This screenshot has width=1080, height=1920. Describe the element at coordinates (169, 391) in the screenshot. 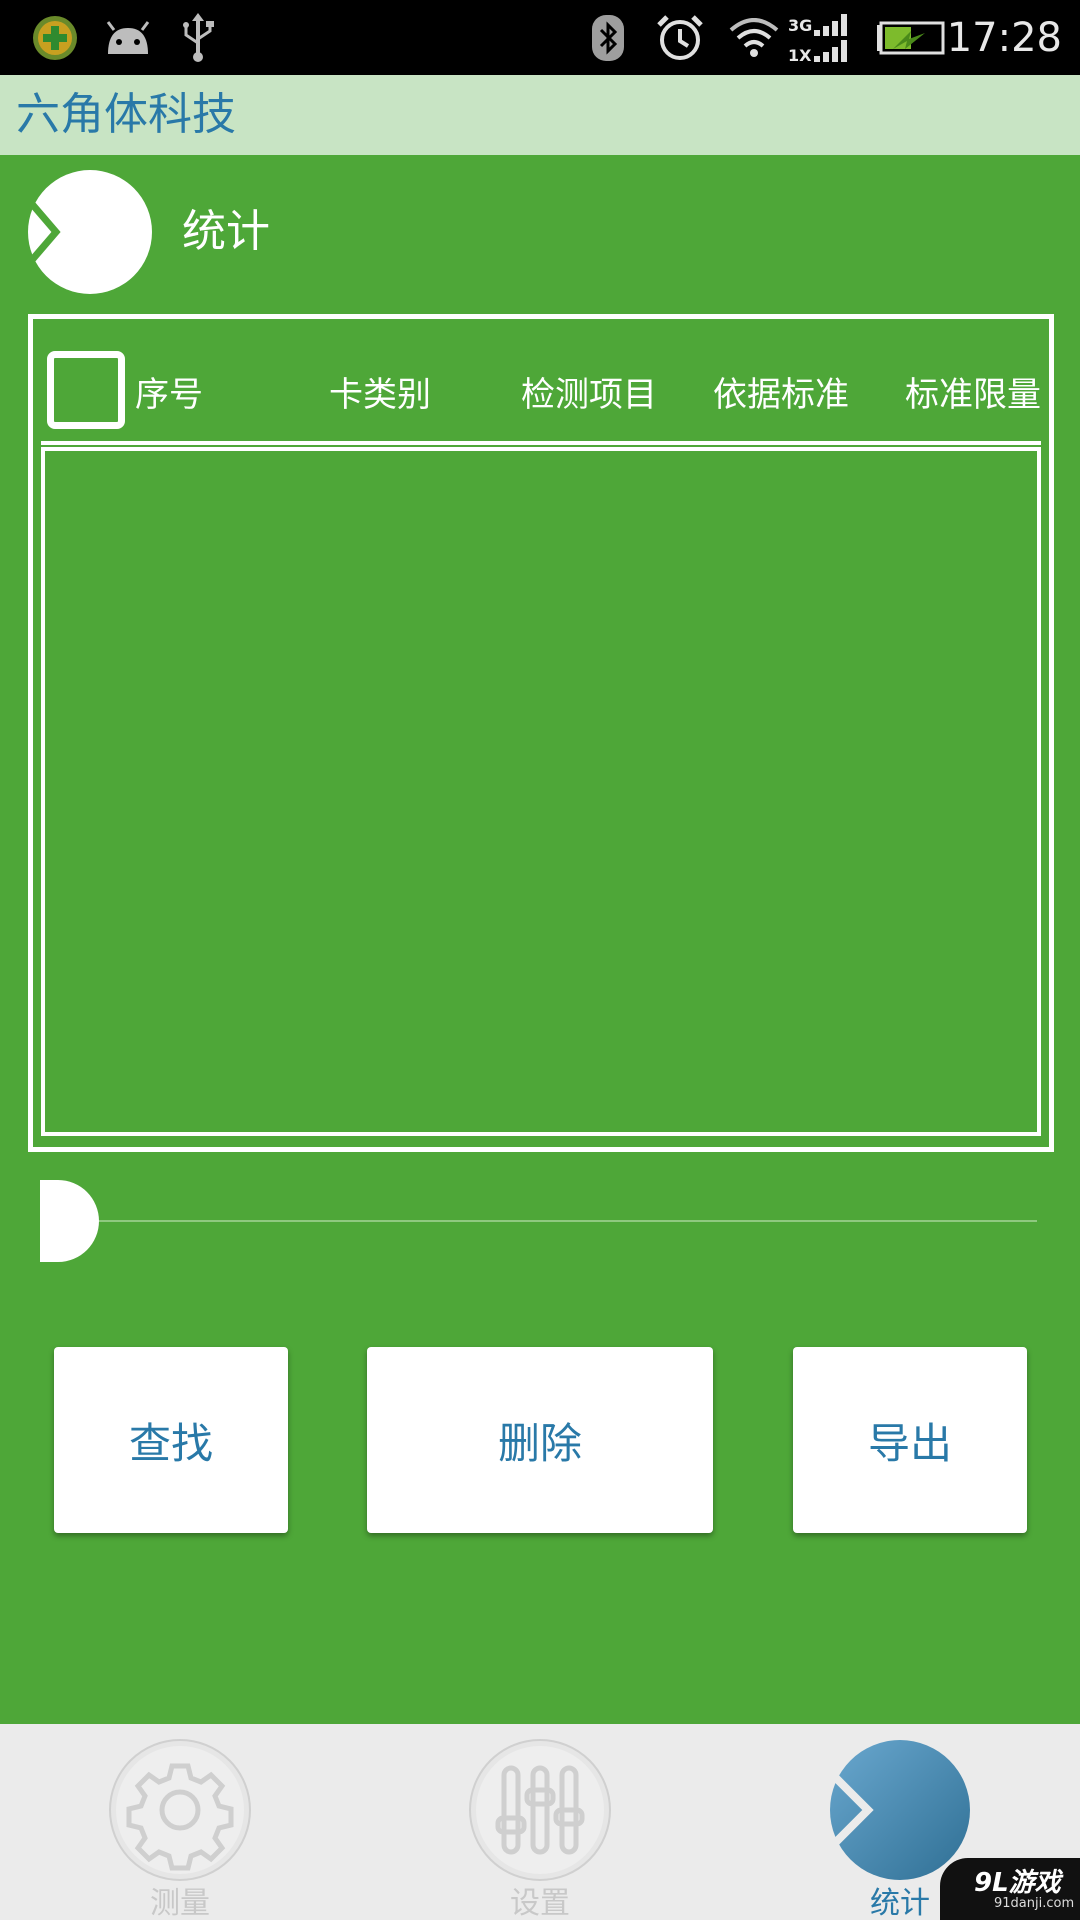

I see `column-header-index: 序号` at that location.